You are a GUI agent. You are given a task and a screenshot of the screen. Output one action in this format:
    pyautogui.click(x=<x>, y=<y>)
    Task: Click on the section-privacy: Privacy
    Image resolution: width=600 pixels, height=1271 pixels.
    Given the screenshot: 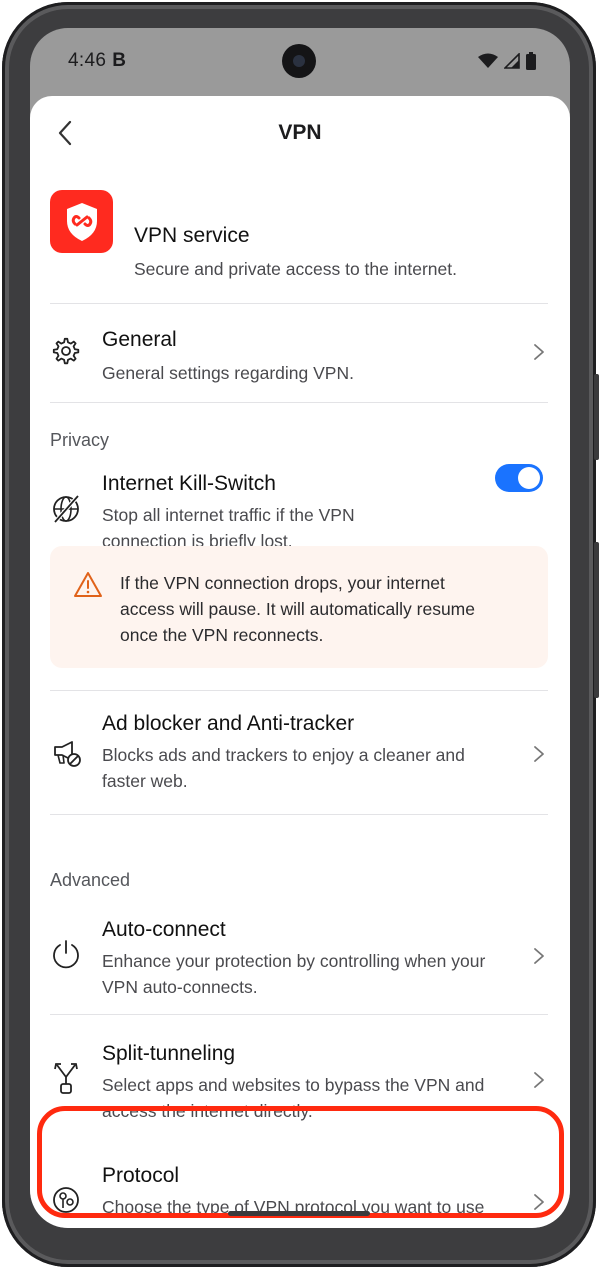 What is the action you would take?
    pyautogui.click(x=80, y=440)
    